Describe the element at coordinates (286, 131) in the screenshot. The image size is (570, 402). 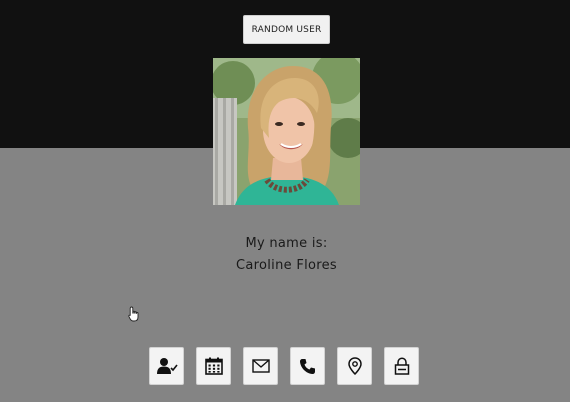
I see `user-photo` at that location.